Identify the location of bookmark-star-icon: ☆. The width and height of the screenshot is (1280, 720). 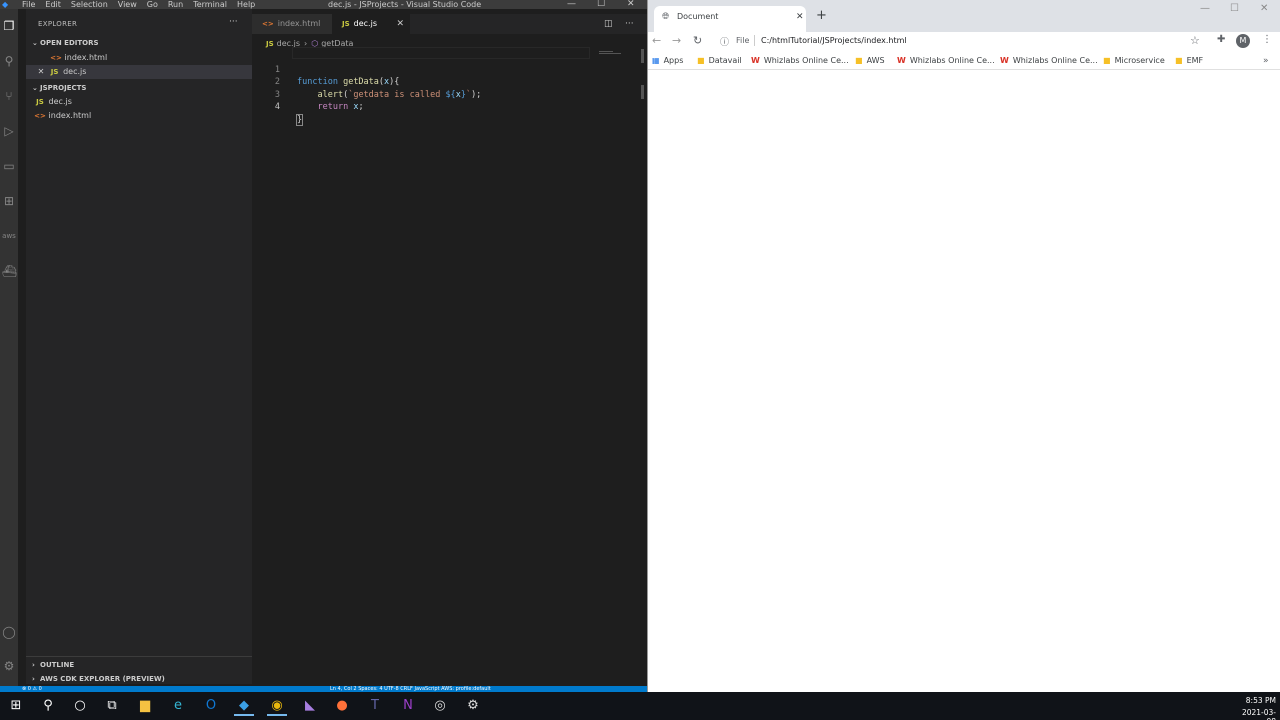
(1195, 40).